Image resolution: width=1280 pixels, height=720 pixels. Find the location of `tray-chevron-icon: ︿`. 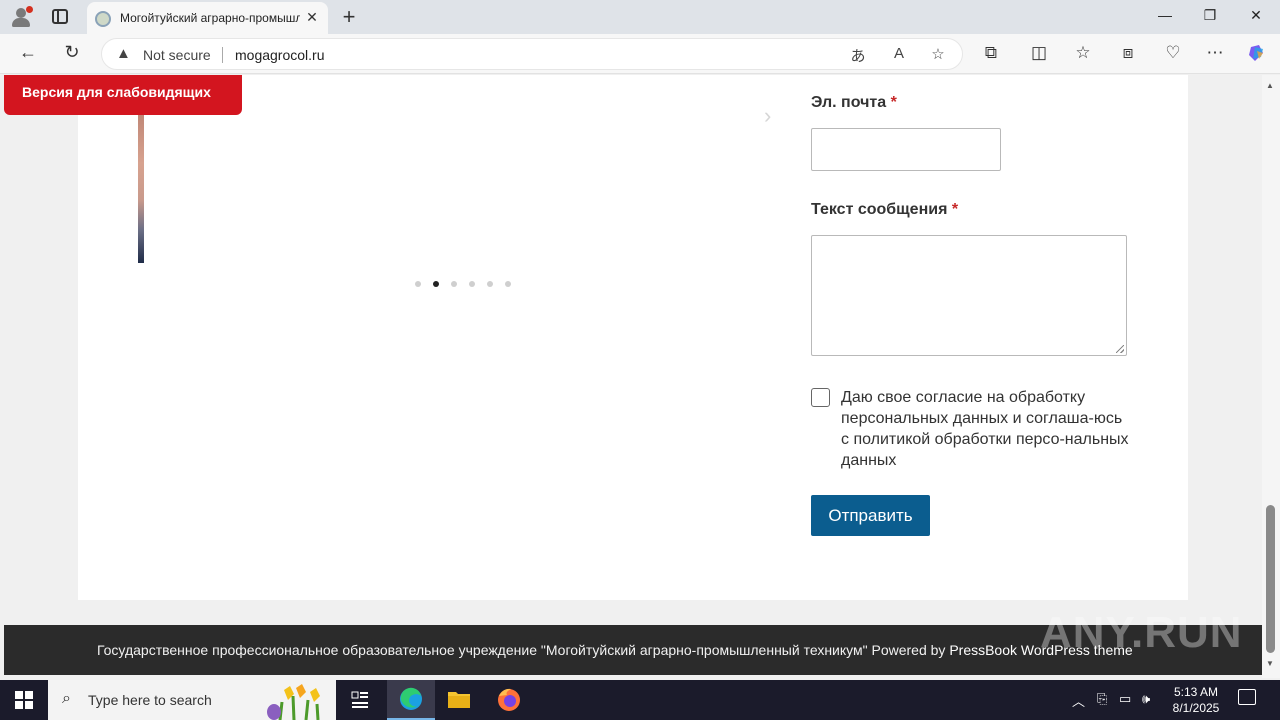

tray-chevron-icon: ︿ is located at coordinates (1078, 700).